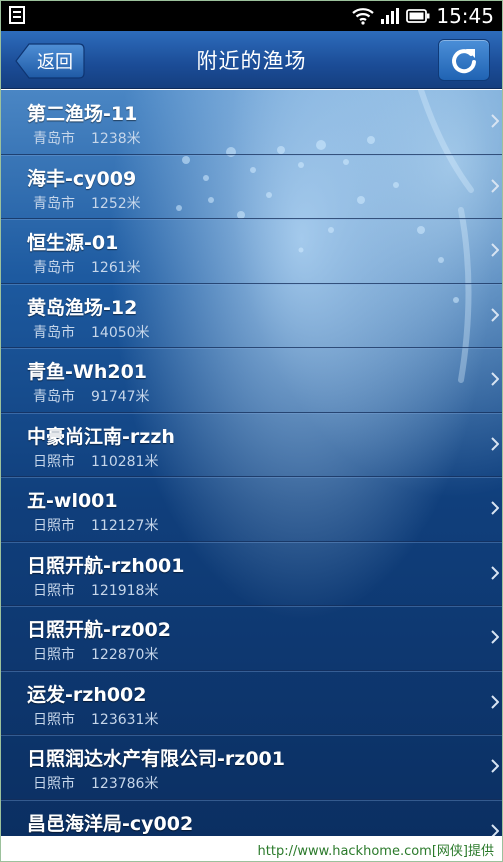 The width and height of the screenshot is (503, 862). What do you see at coordinates (73, 243) in the screenshot?
I see `fishery-name: 恒生源-01` at bounding box center [73, 243].